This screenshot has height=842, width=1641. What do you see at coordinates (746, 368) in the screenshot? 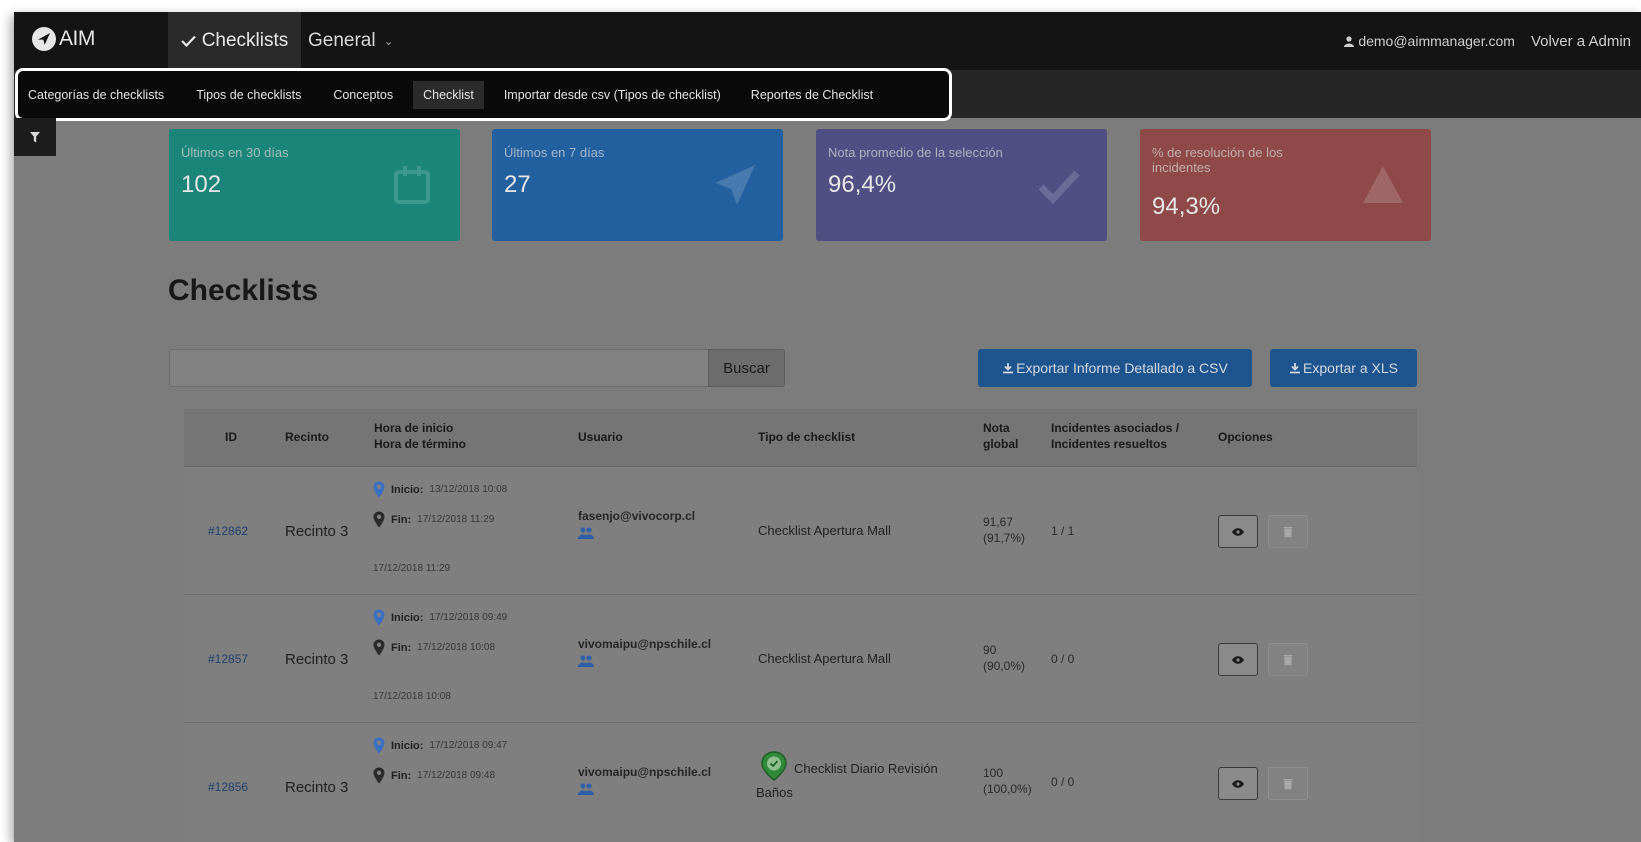
I see `search-button: Buscar` at bounding box center [746, 368].